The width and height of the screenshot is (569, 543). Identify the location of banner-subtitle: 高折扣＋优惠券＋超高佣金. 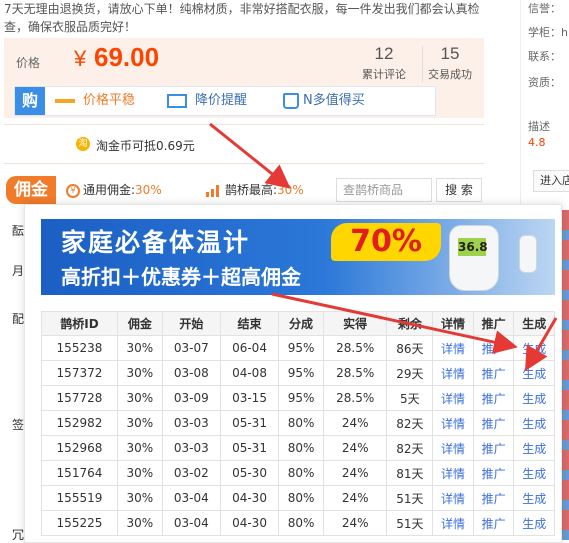
(181, 277).